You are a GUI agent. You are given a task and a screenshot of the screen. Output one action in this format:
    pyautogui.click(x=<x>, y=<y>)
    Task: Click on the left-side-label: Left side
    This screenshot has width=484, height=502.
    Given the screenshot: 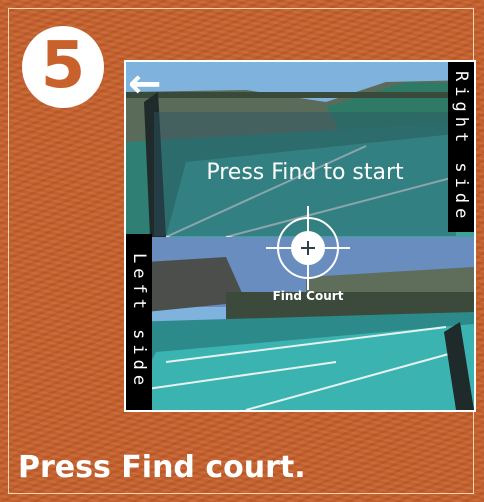 What is the action you would take?
    pyautogui.click(x=139, y=322)
    